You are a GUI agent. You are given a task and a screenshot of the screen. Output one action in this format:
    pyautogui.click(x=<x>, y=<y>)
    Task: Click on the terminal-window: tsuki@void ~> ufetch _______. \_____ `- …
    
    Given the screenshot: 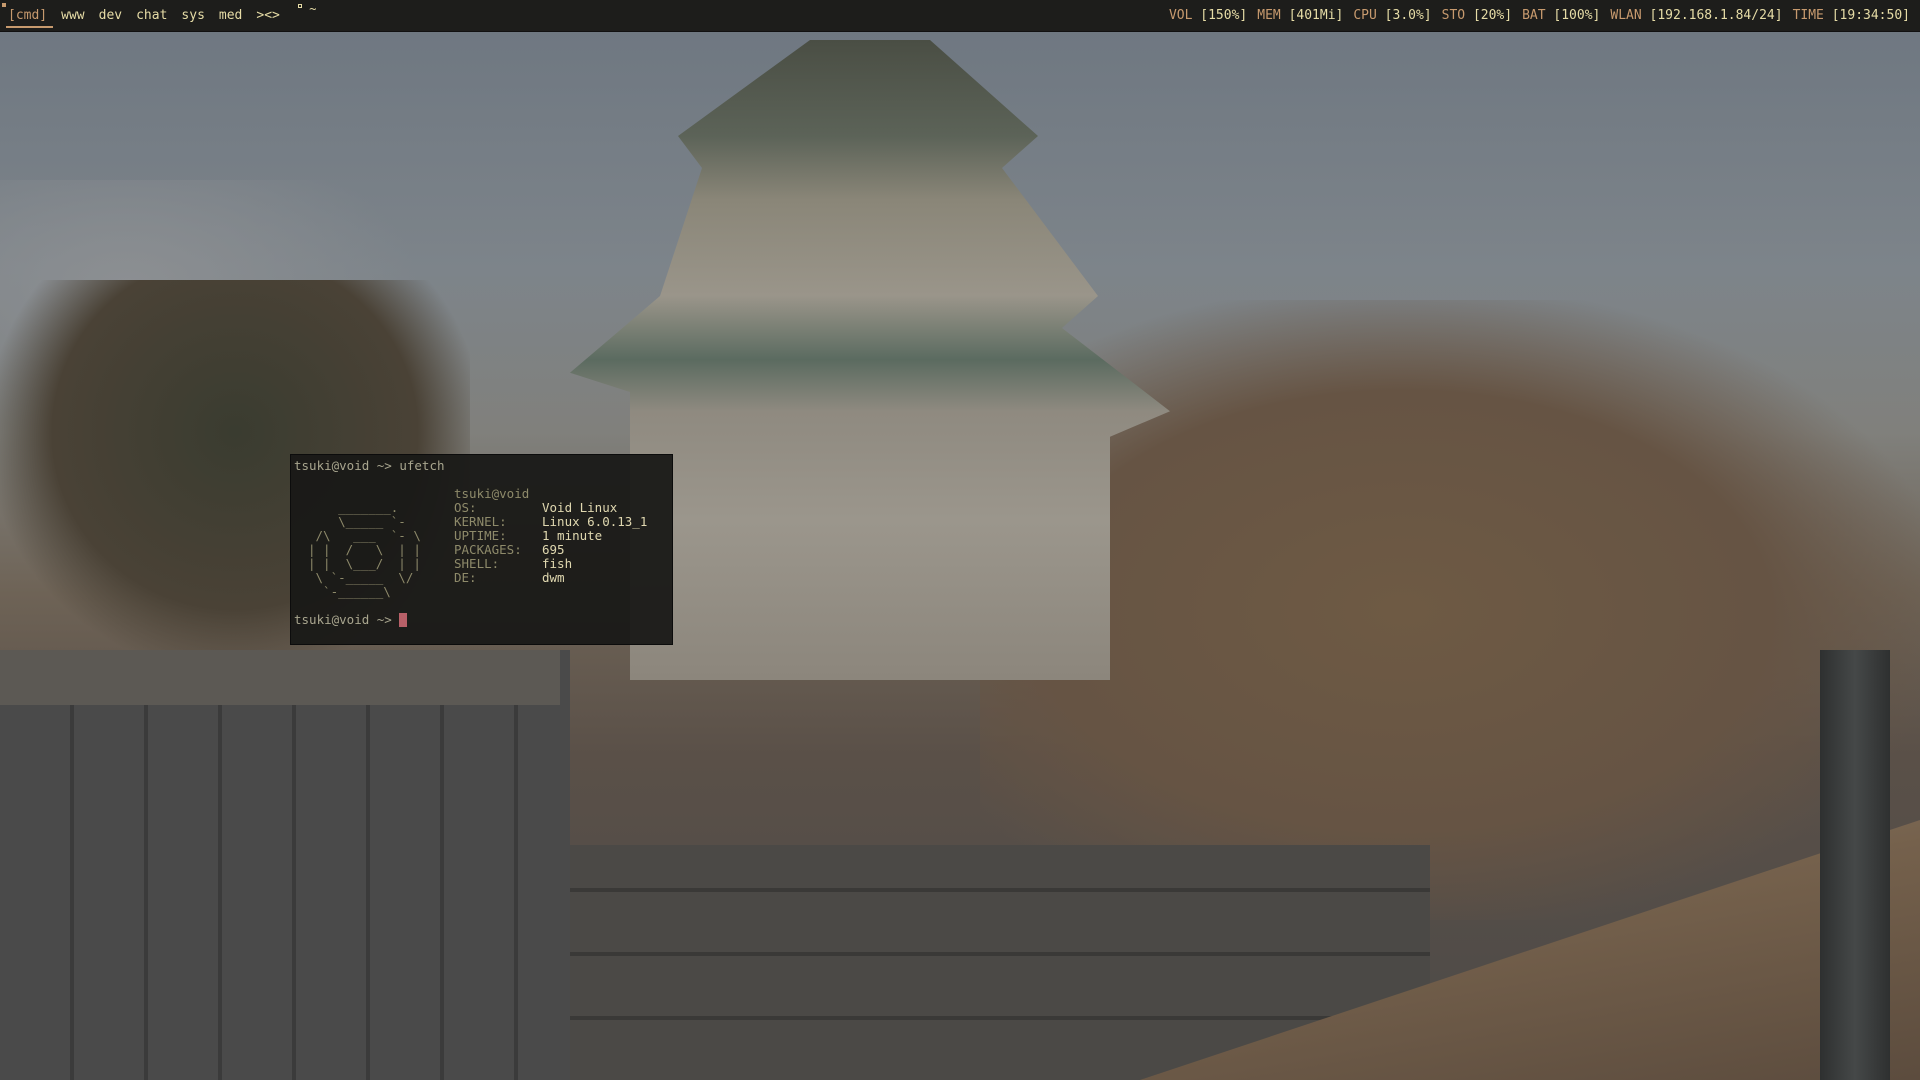 What is the action you would take?
    pyautogui.click(x=481, y=549)
    